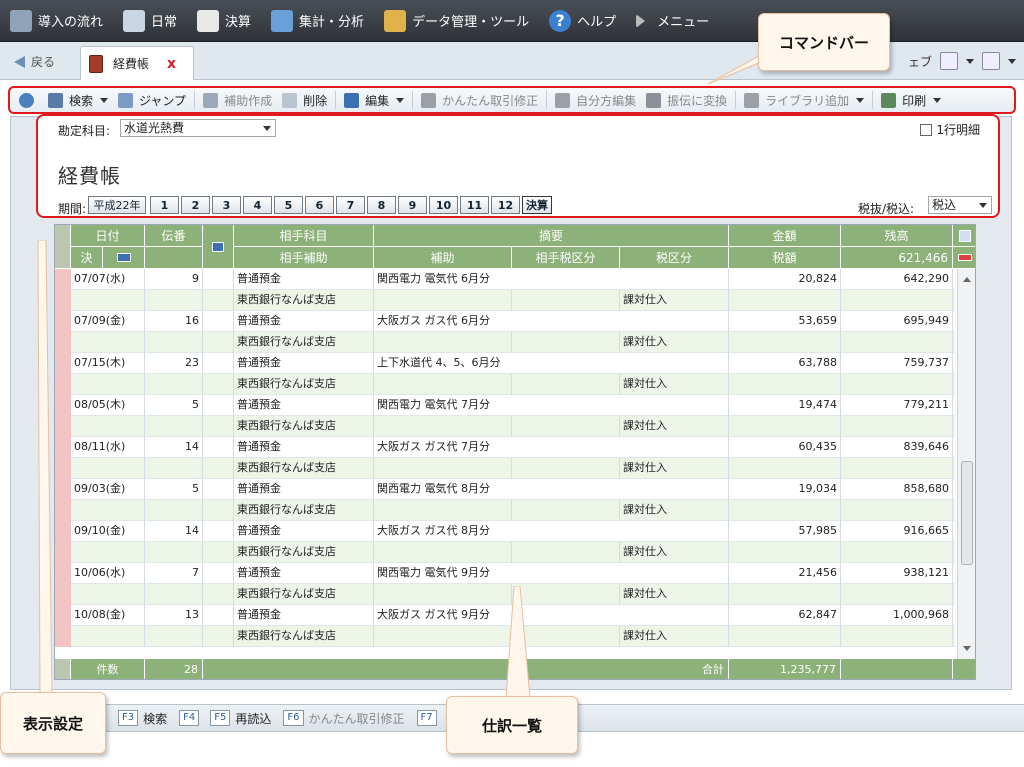 The image size is (1024, 767). Describe the element at coordinates (672, 21) in the screenshot. I see `menu-item-6: メニュー` at that location.